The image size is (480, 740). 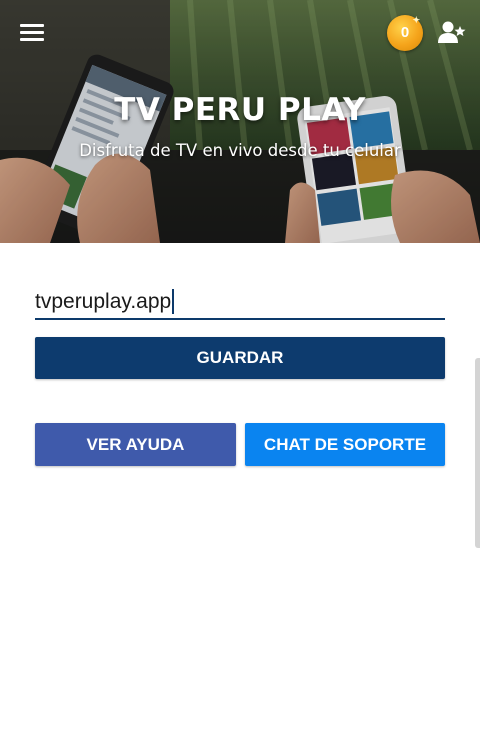 What do you see at coordinates (32, 32) in the screenshot?
I see `menu-icon` at bounding box center [32, 32].